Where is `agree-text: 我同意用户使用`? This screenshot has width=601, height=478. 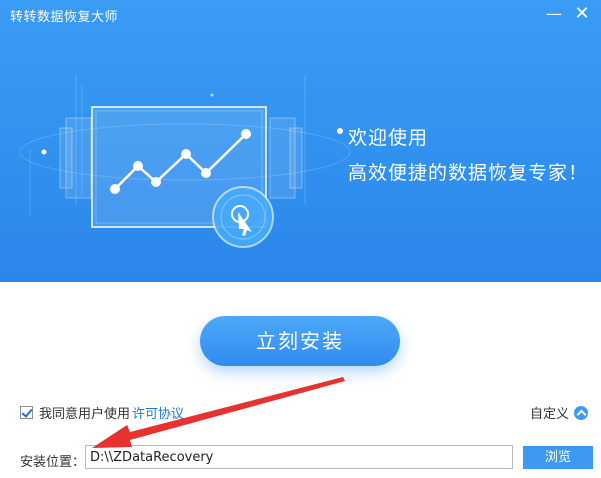 agree-text: 我同意用户使用 is located at coordinates (85, 414).